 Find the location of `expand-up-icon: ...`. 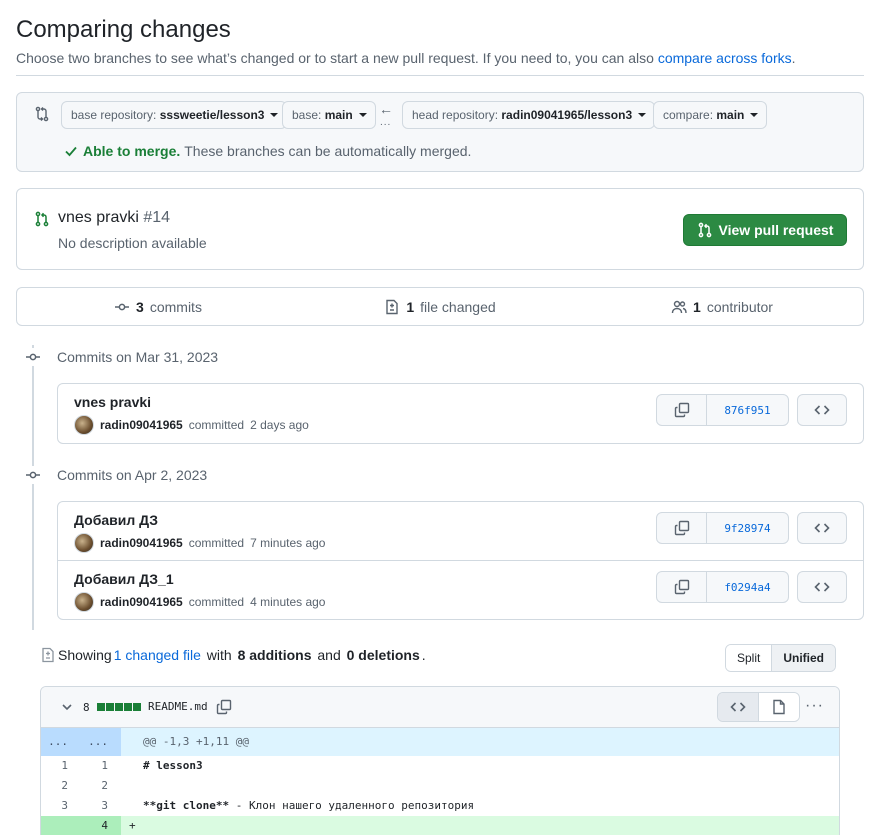

expand-up-icon: ... is located at coordinates (61, 742).